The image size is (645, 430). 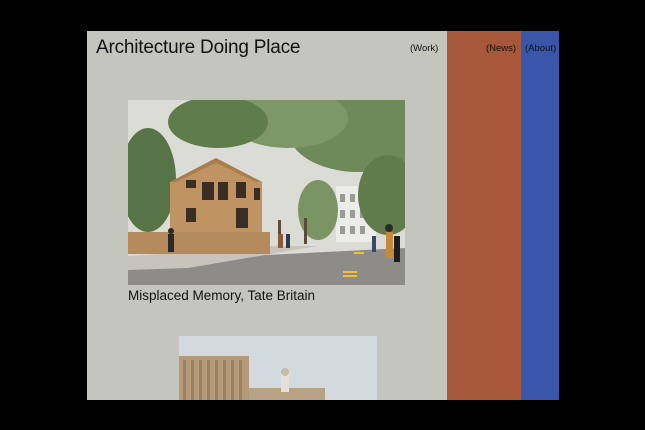 I want to click on nav-about-link: (About), so click(x=540, y=48).